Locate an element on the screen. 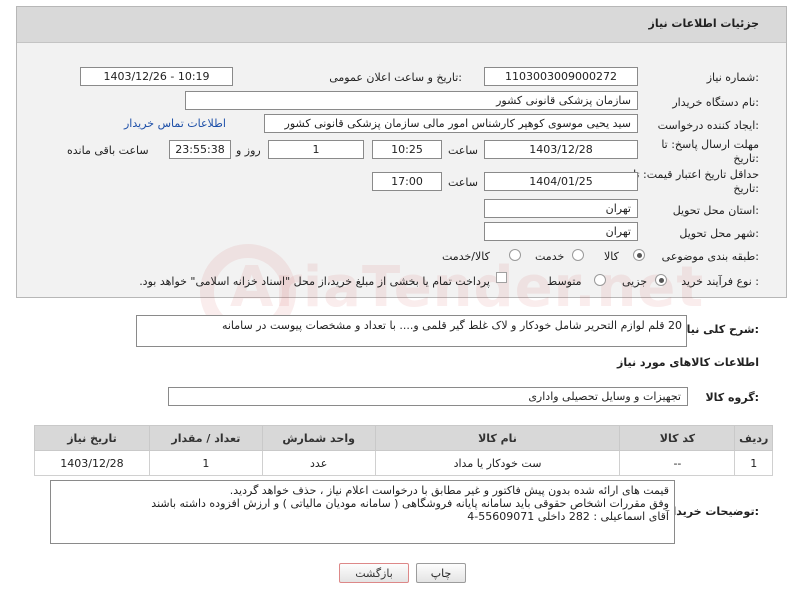 The width and height of the screenshot is (789, 598). description-label: شرح کلی نیاز: is located at coordinates (719, 329).